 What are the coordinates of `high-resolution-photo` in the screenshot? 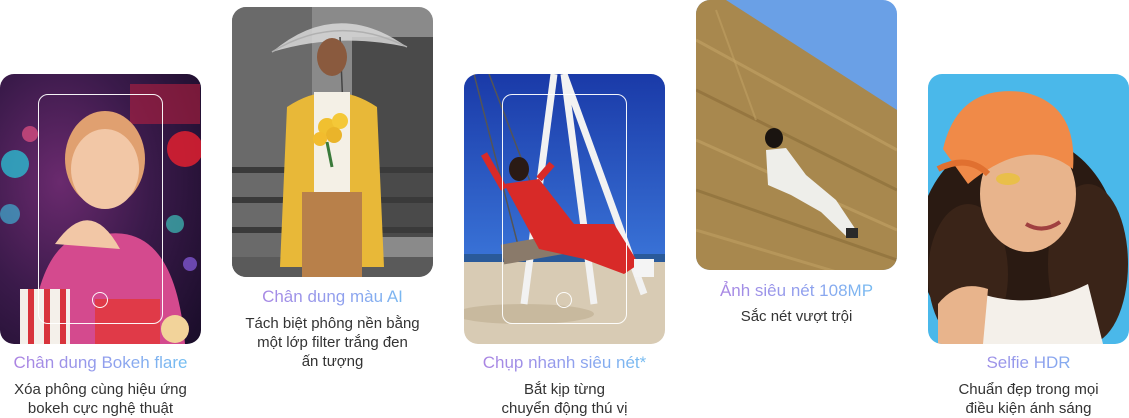 It's located at (796, 135).